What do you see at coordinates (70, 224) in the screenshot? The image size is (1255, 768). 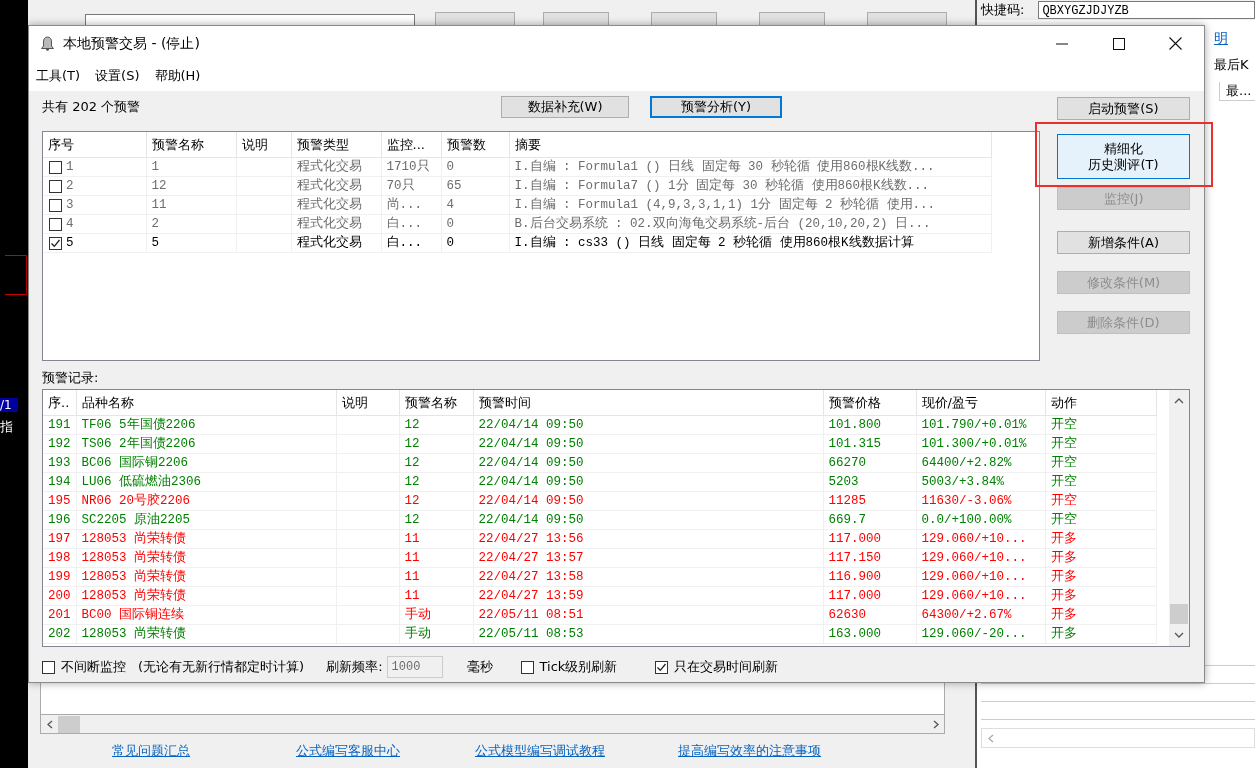 I see `table-cell-text: 4` at bounding box center [70, 224].